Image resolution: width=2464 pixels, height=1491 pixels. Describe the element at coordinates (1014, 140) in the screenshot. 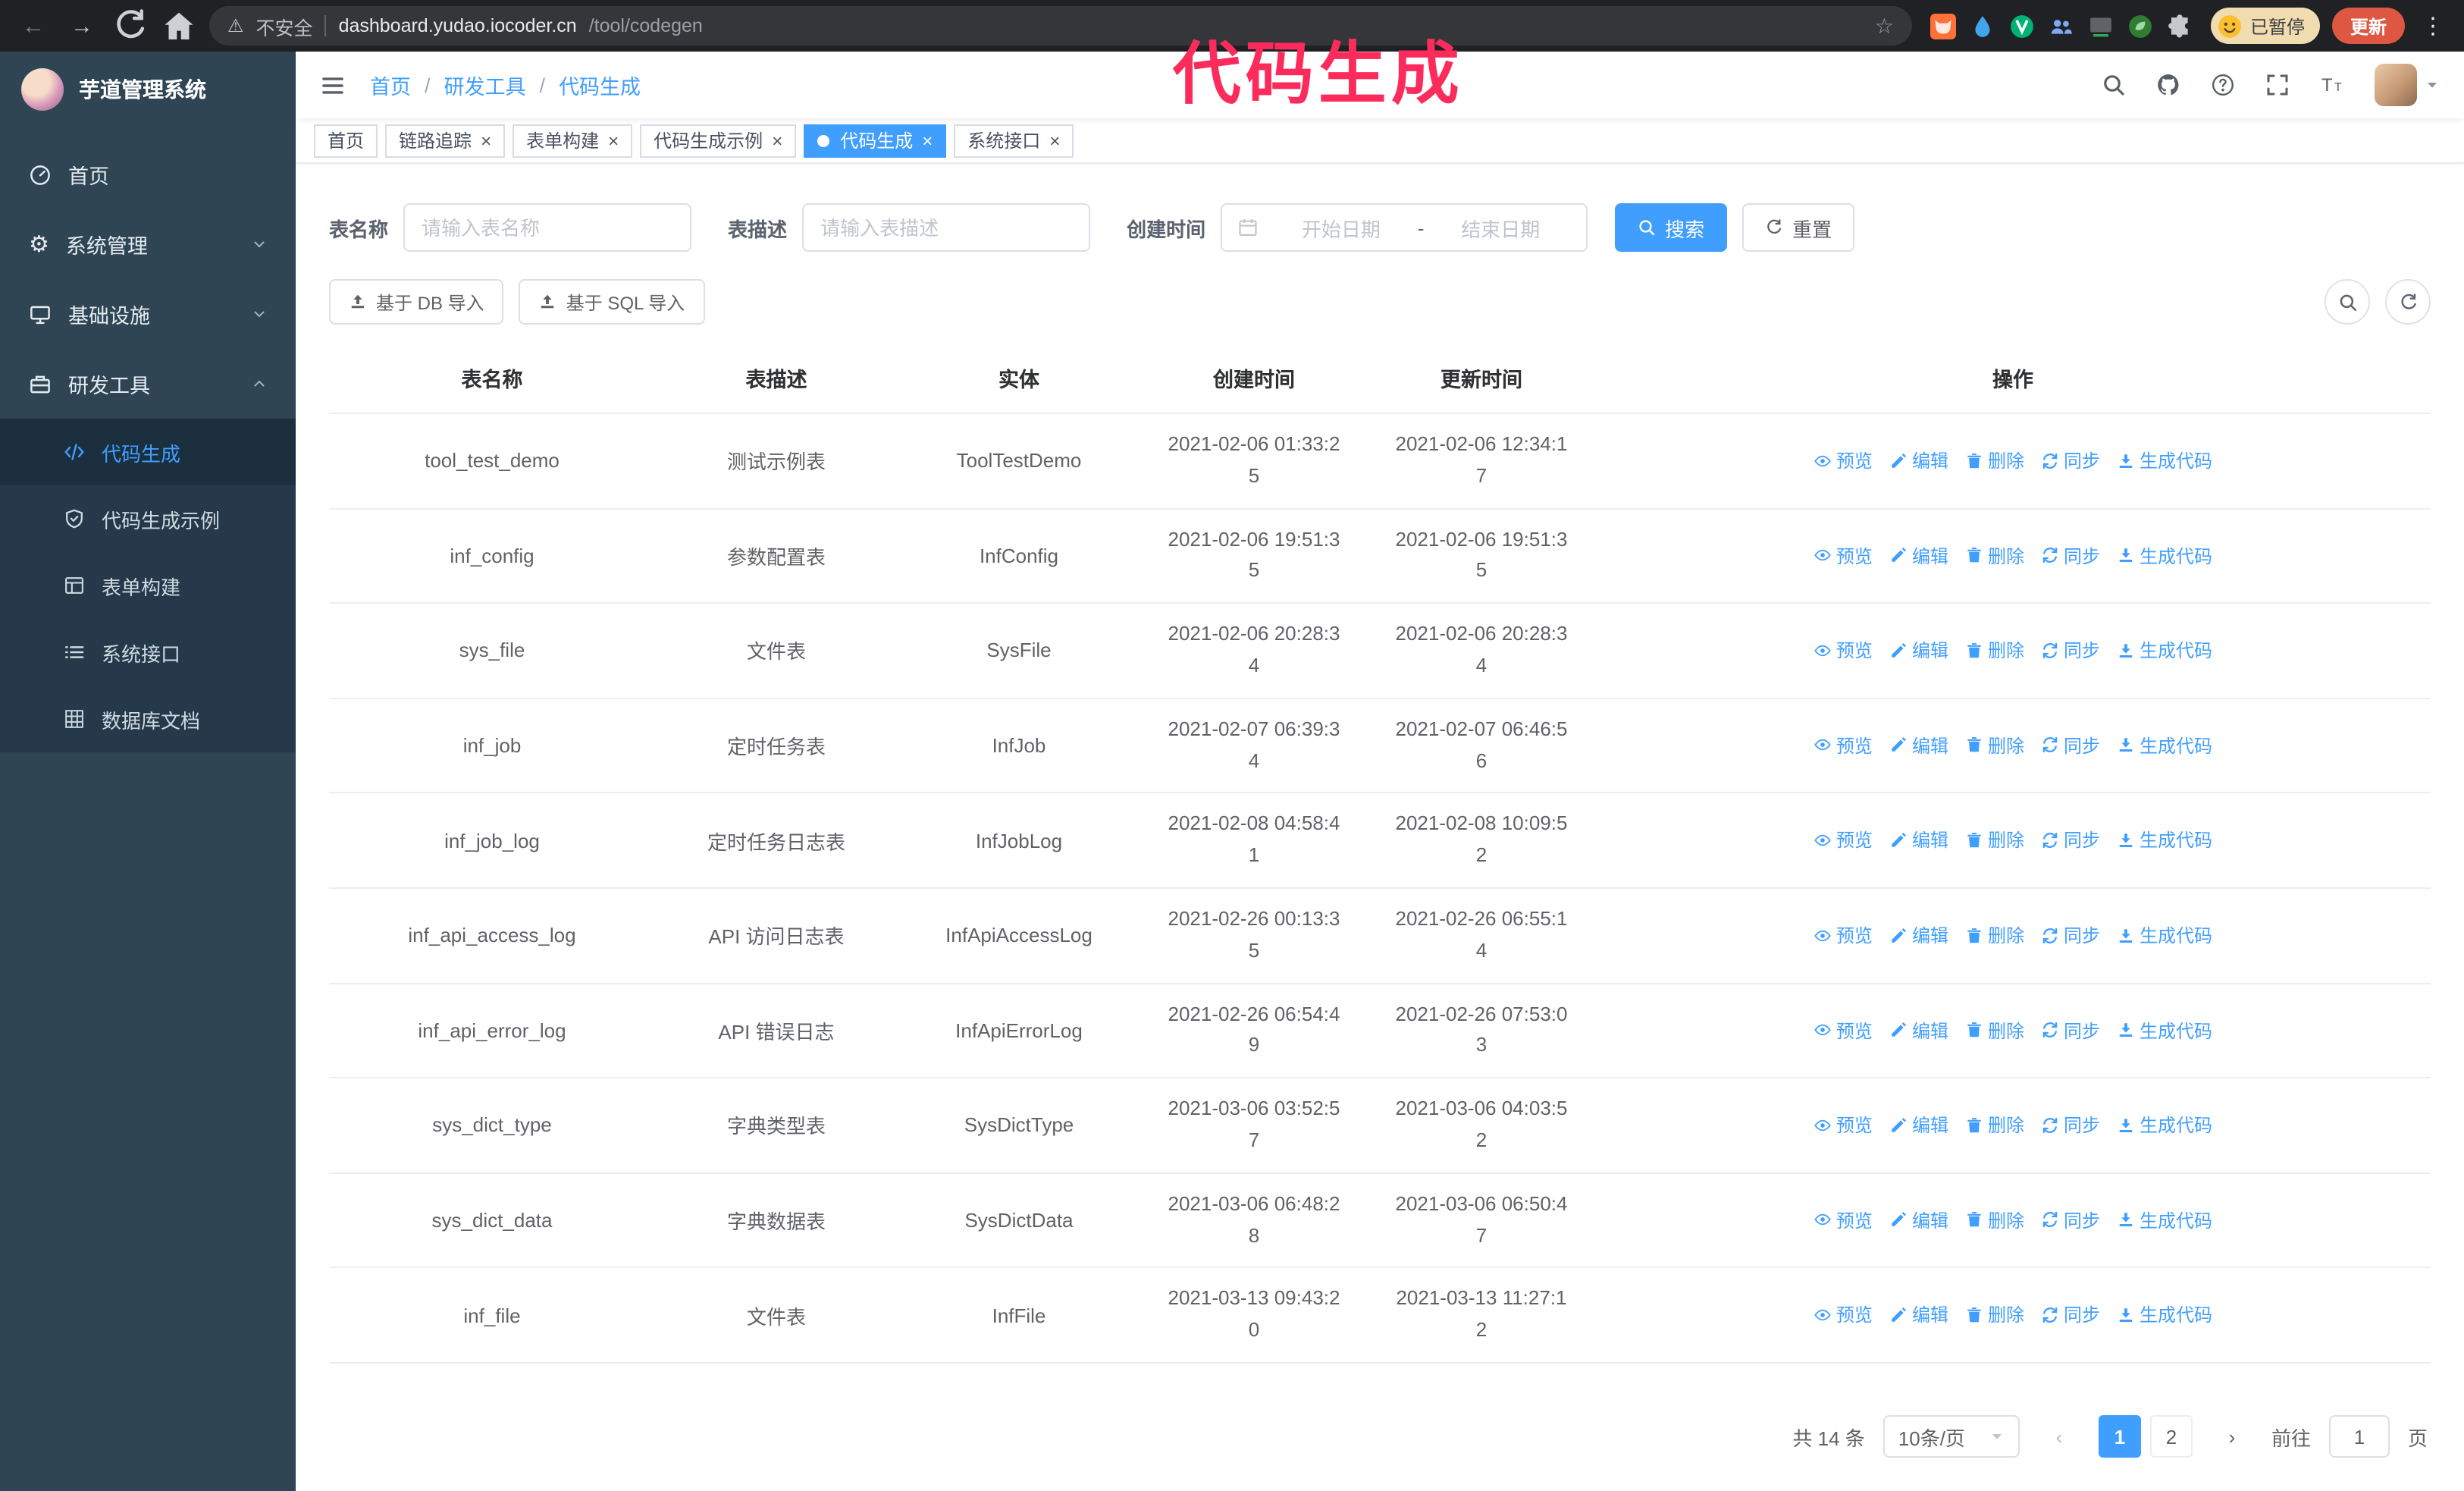

I see `tab-api: 系统接口 ×` at that location.